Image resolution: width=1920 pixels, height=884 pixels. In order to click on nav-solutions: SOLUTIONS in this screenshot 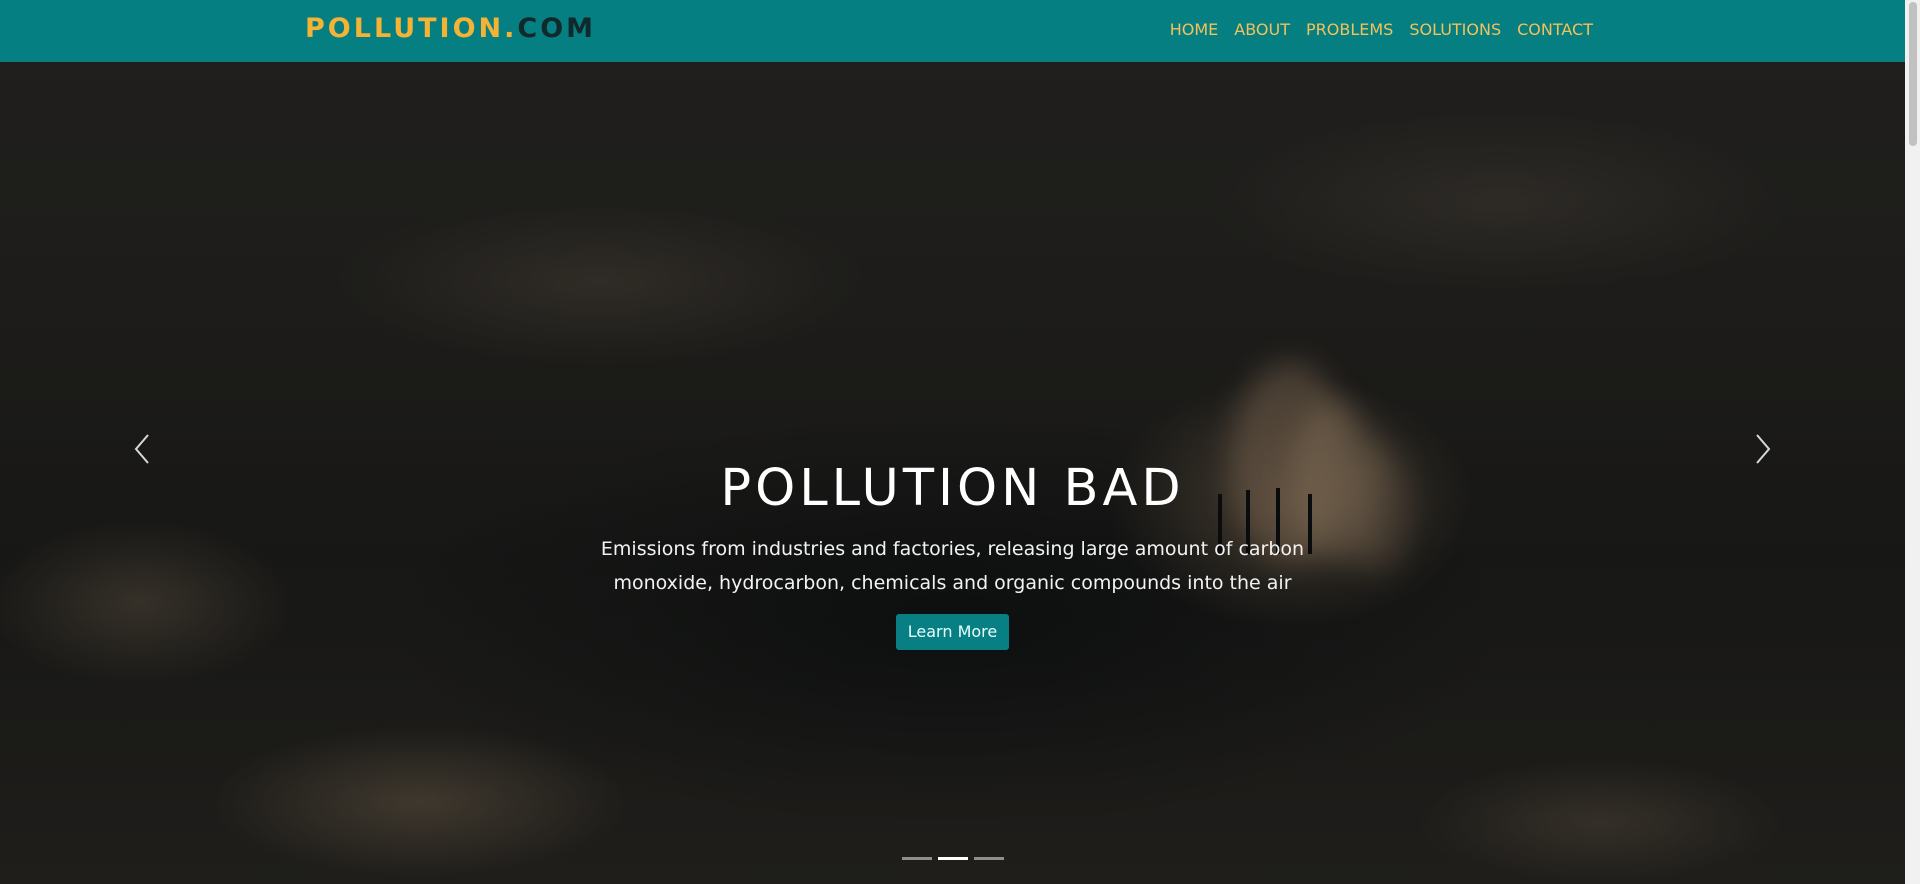, I will do `click(1455, 30)`.